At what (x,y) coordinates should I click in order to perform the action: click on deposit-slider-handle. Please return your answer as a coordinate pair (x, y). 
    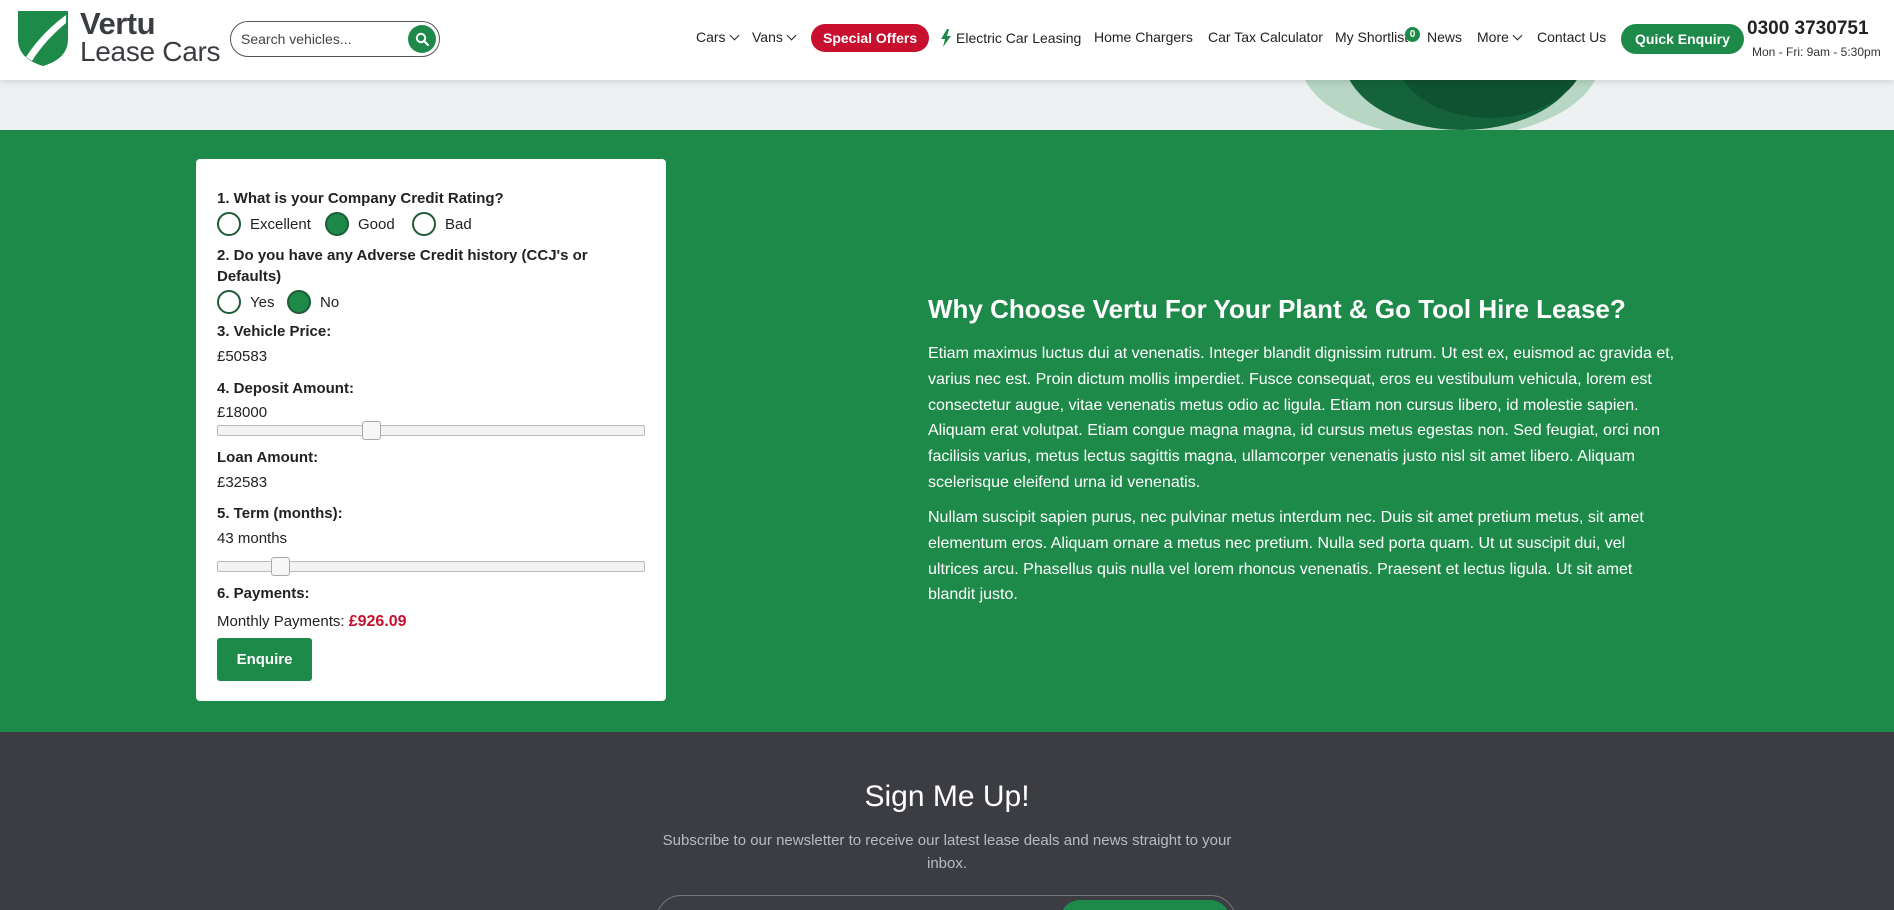
    Looking at the image, I should click on (372, 430).